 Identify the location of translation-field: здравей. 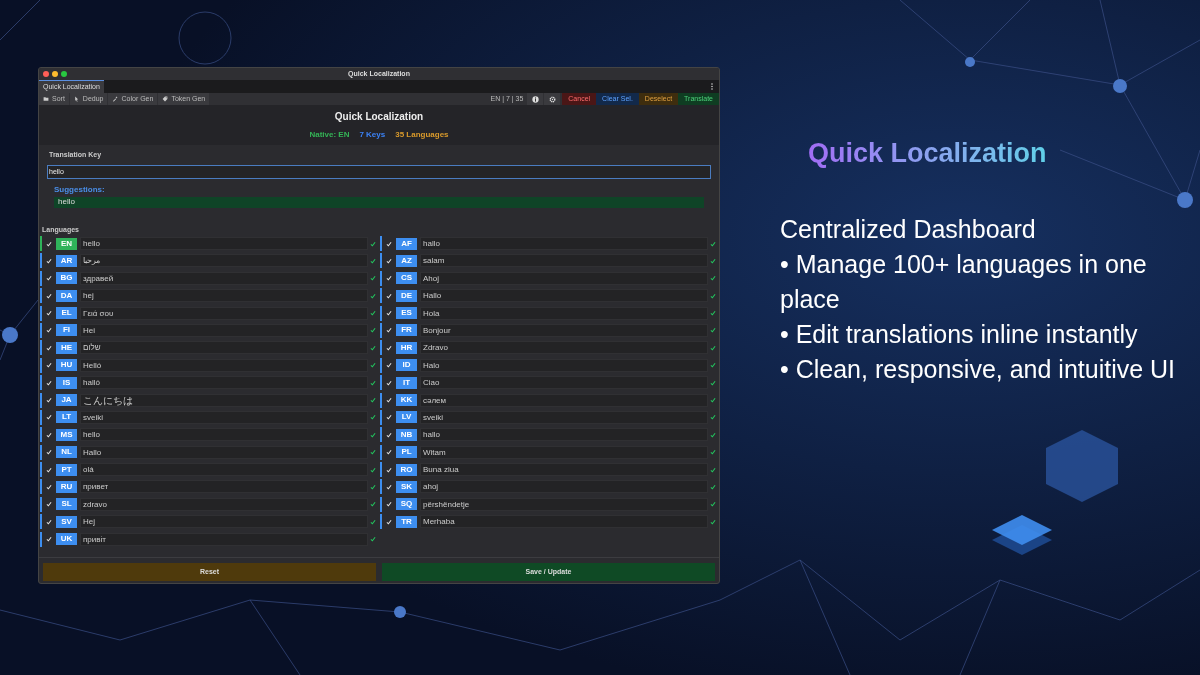
(224, 278).